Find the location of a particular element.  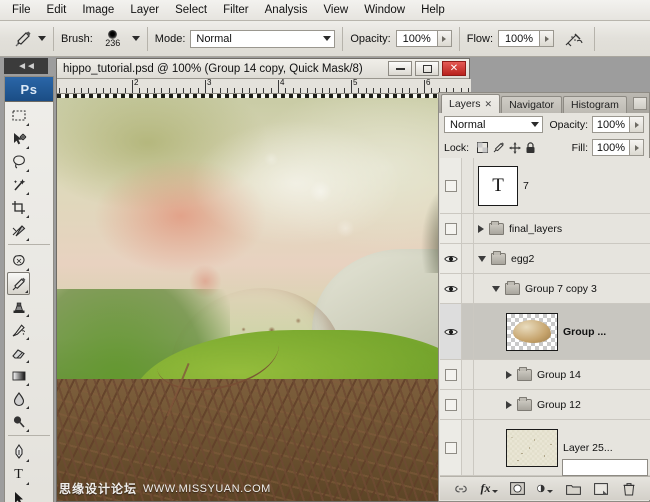

layer-name: Group 7 copy 3 is located at coordinates (561, 289).